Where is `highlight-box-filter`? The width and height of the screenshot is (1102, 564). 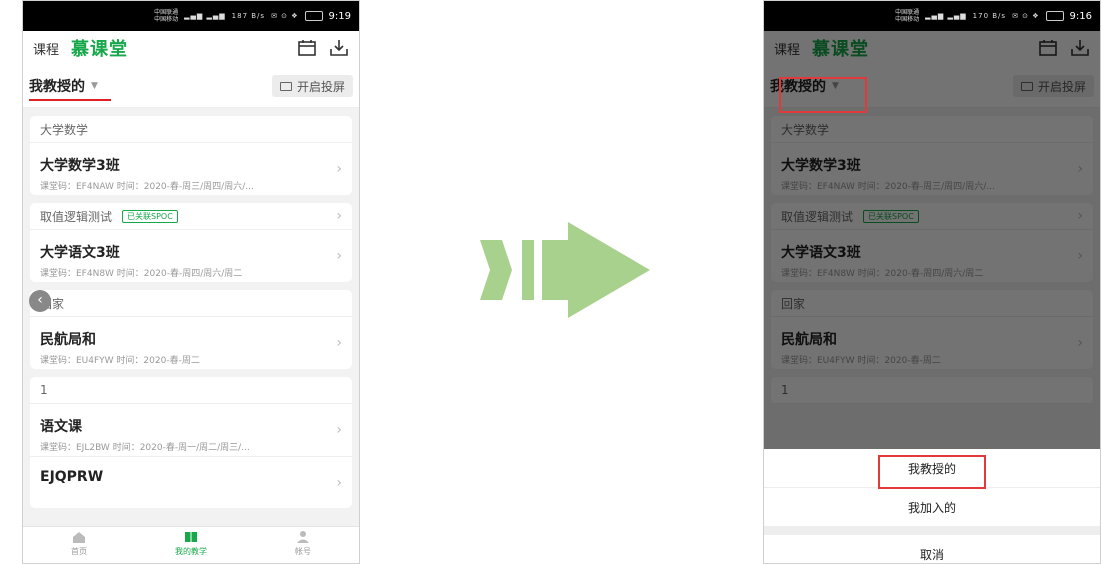 highlight-box-filter is located at coordinates (823, 95).